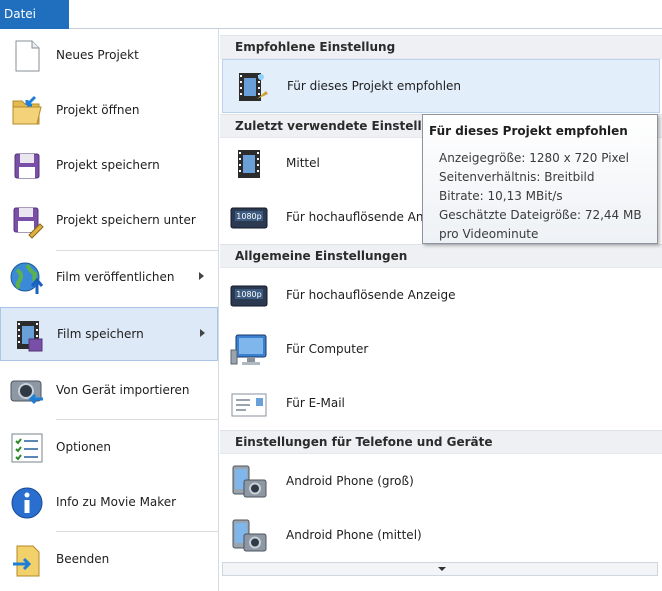 This screenshot has height=591, width=662. Describe the element at coordinates (441, 442) in the screenshot. I see `section-header: Einstellungen für Telefone und Geräte` at that location.